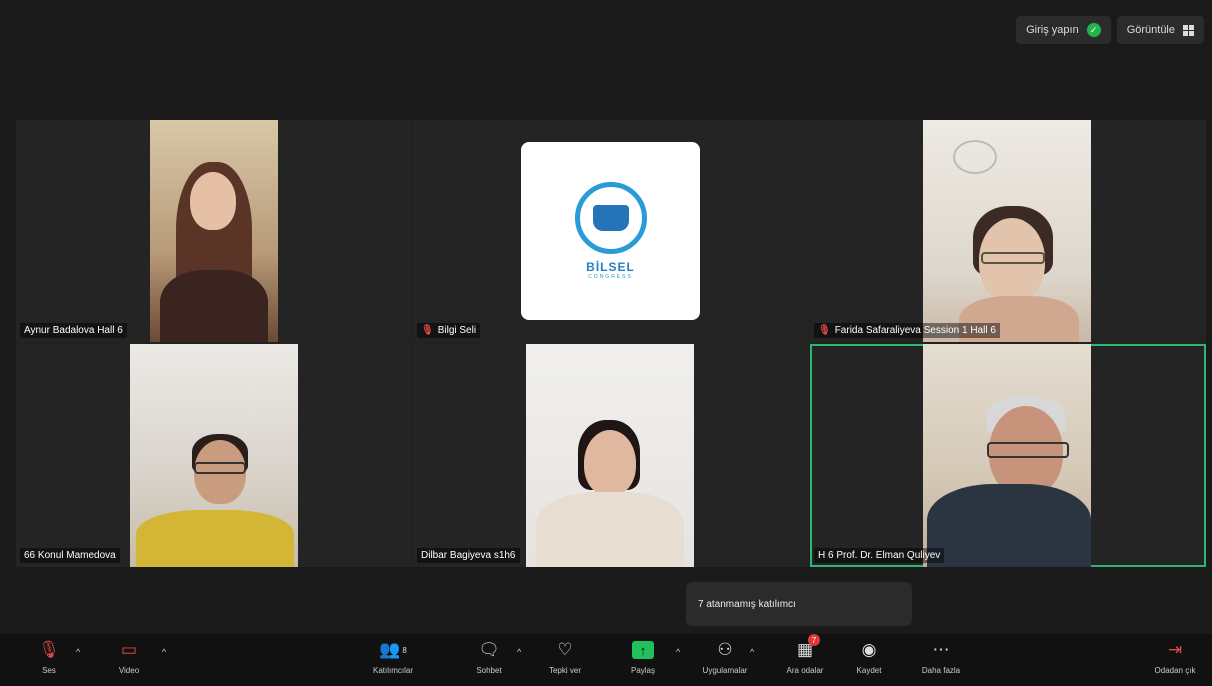 The height and width of the screenshot is (686, 1212). I want to click on chat-options-caret: ^, so click(519, 652).